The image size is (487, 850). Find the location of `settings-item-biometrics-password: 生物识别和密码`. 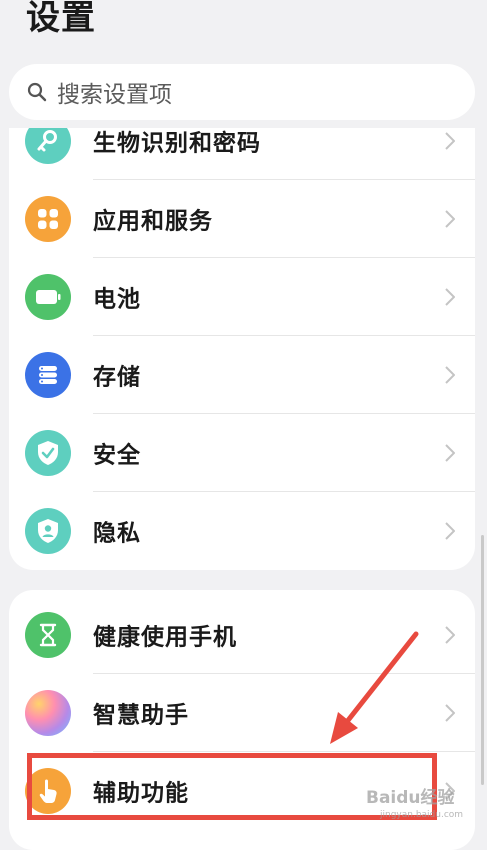

settings-item-biometrics-password: 生物识别和密码 is located at coordinates (242, 154).